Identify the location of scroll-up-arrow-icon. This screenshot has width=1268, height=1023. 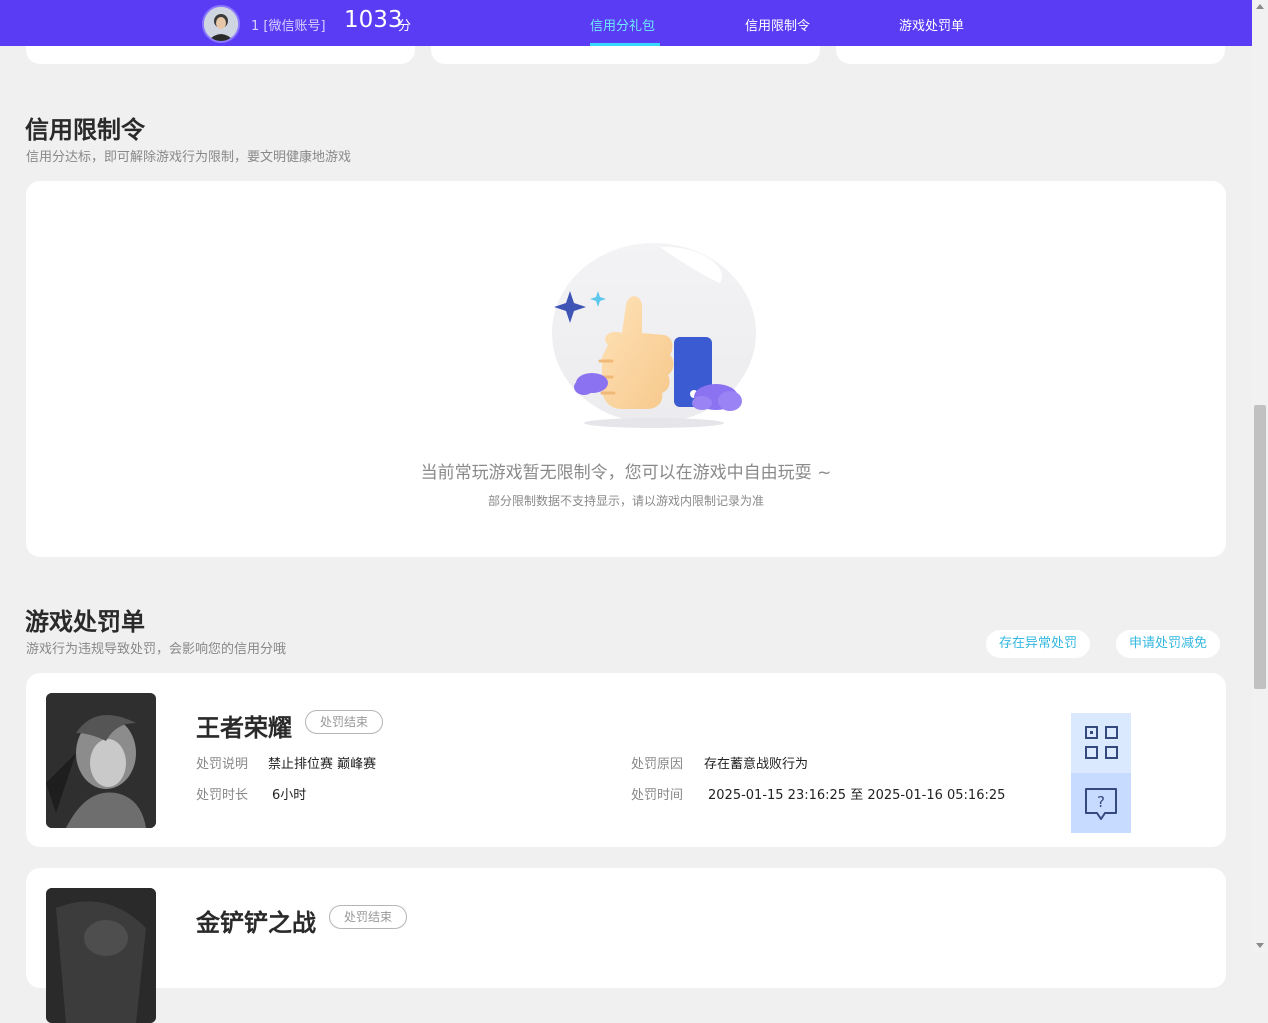
(1260, 6).